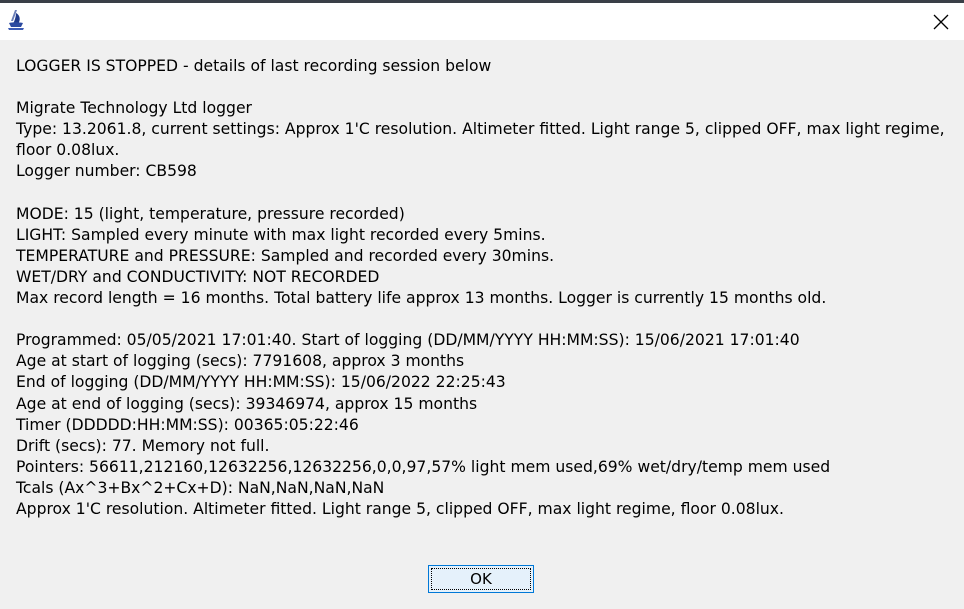 The width and height of the screenshot is (964, 609). I want to click on message-line: Drift (secs): 77. Memory not full., so click(143, 445).